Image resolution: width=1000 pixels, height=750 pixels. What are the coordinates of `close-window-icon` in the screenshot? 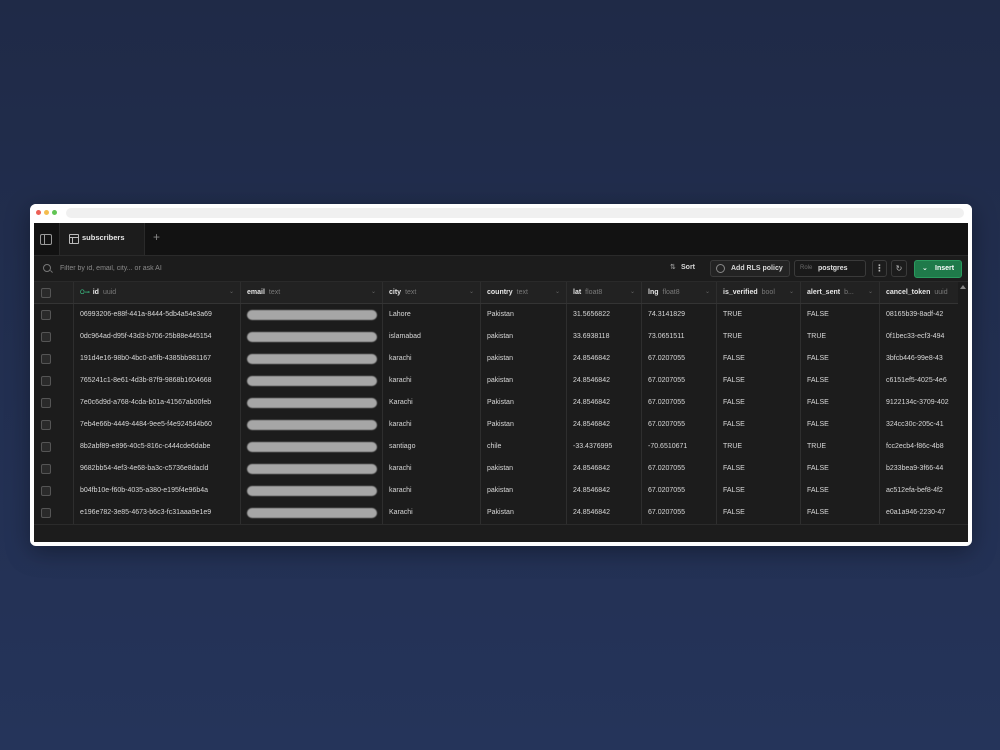 It's located at (38, 212).